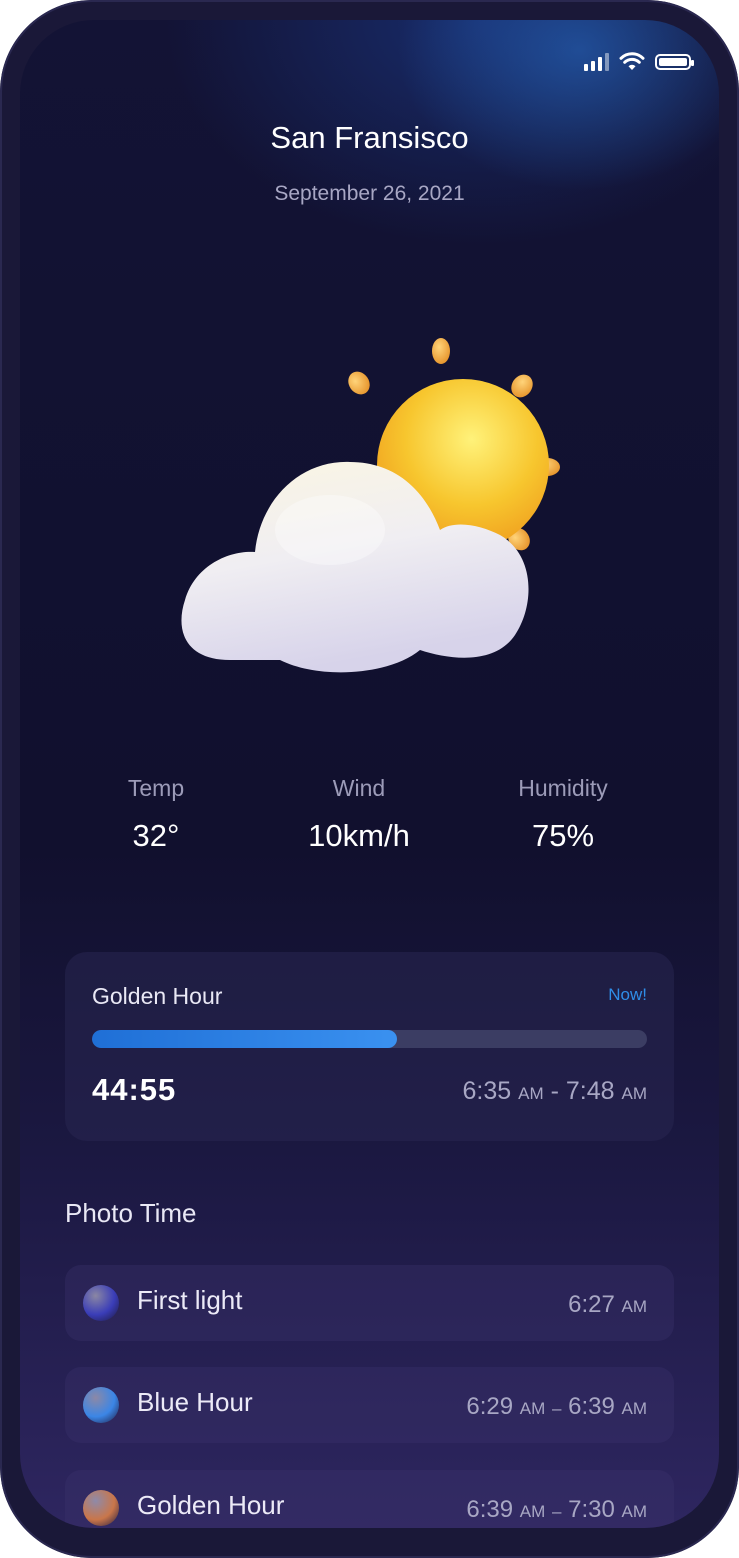 This screenshot has width=739, height=1558. I want to click on wind-label: Wind, so click(359, 788).